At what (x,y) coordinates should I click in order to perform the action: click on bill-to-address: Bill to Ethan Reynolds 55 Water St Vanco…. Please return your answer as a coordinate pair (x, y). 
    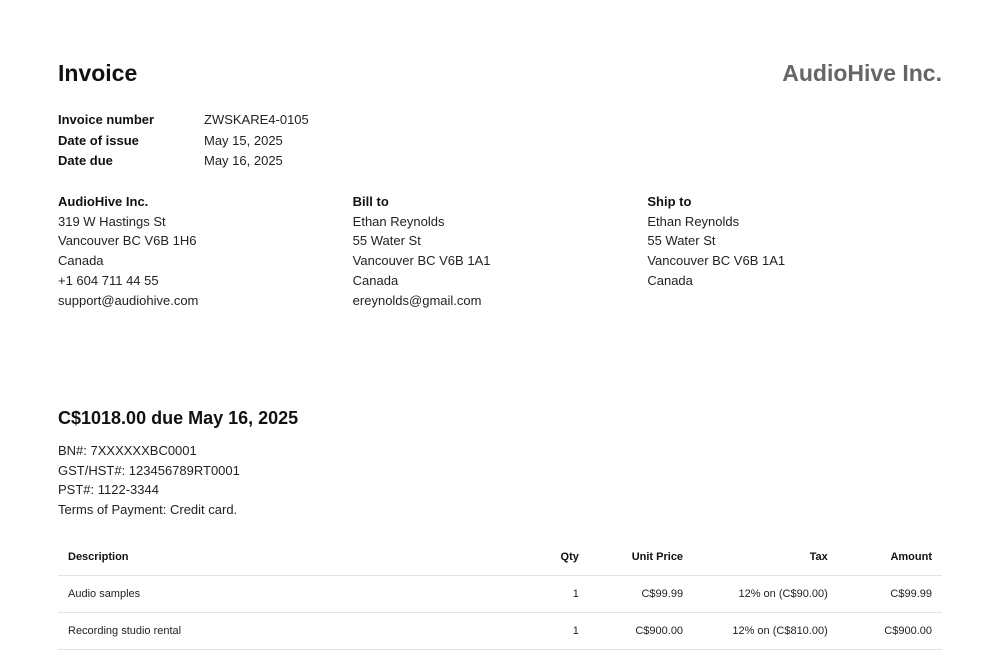
    Looking at the image, I should click on (500, 251).